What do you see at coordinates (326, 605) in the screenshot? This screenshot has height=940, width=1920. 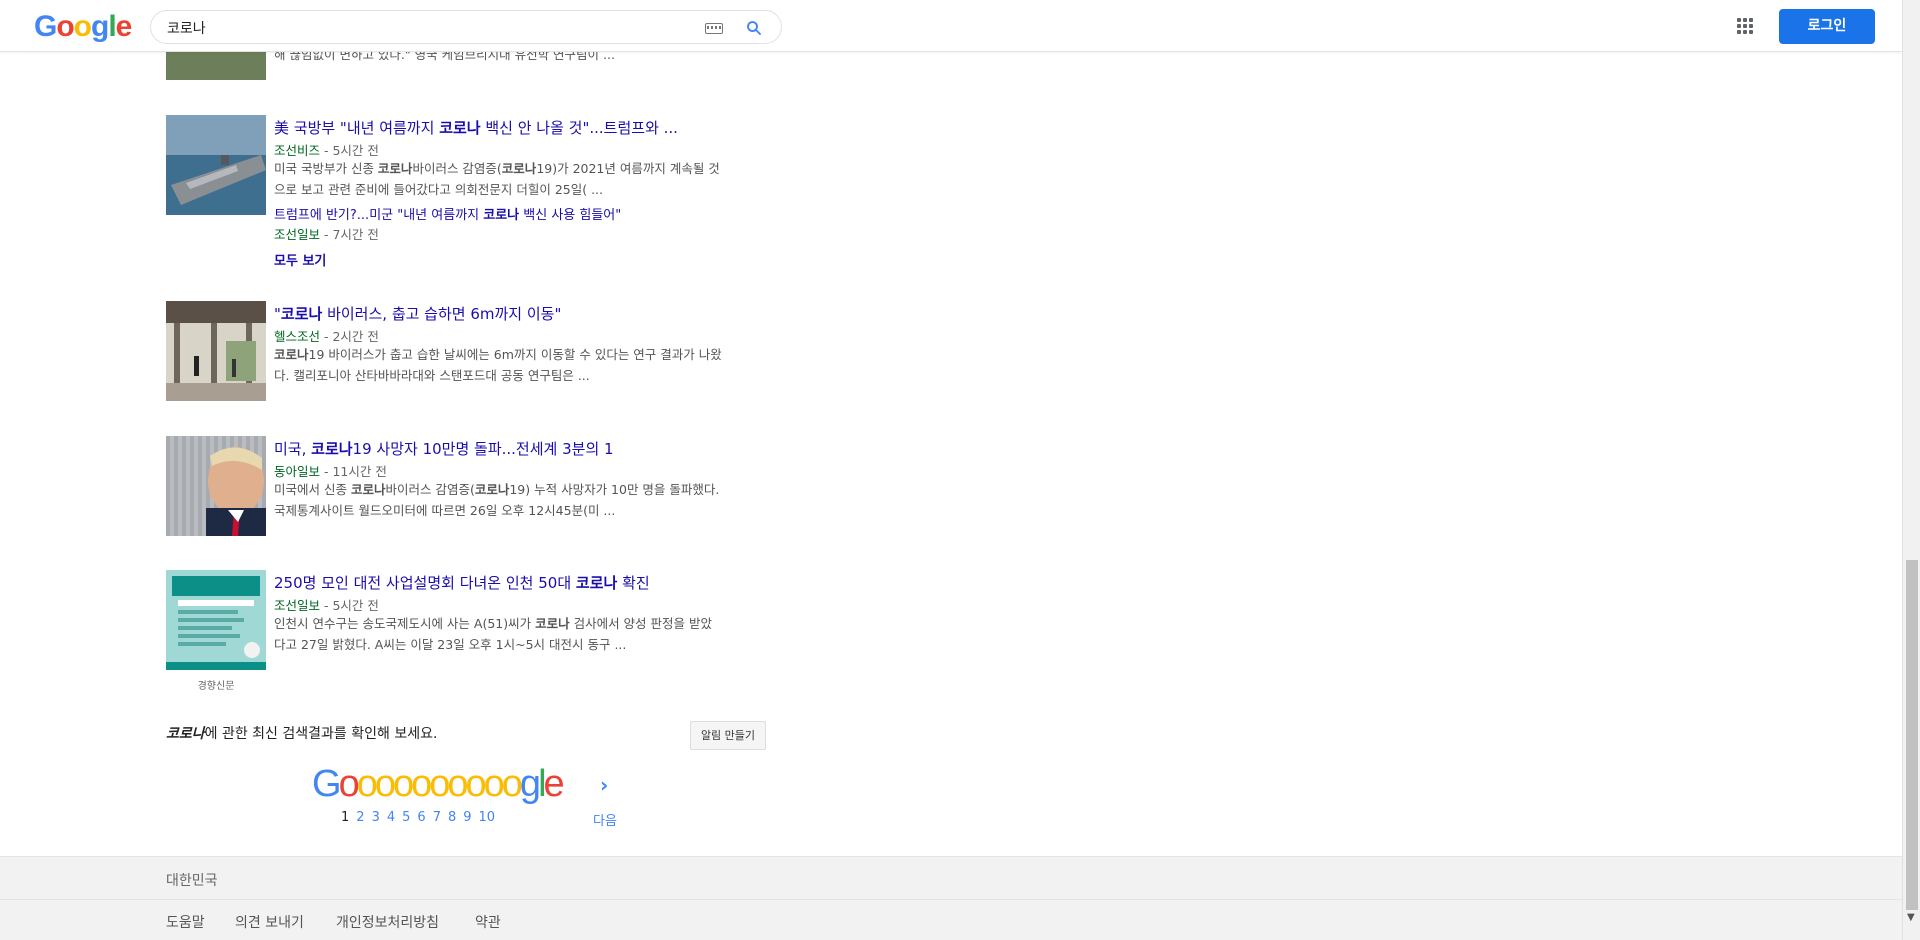 I see `result-meta: 조선일보 - 5시간 전` at bounding box center [326, 605].